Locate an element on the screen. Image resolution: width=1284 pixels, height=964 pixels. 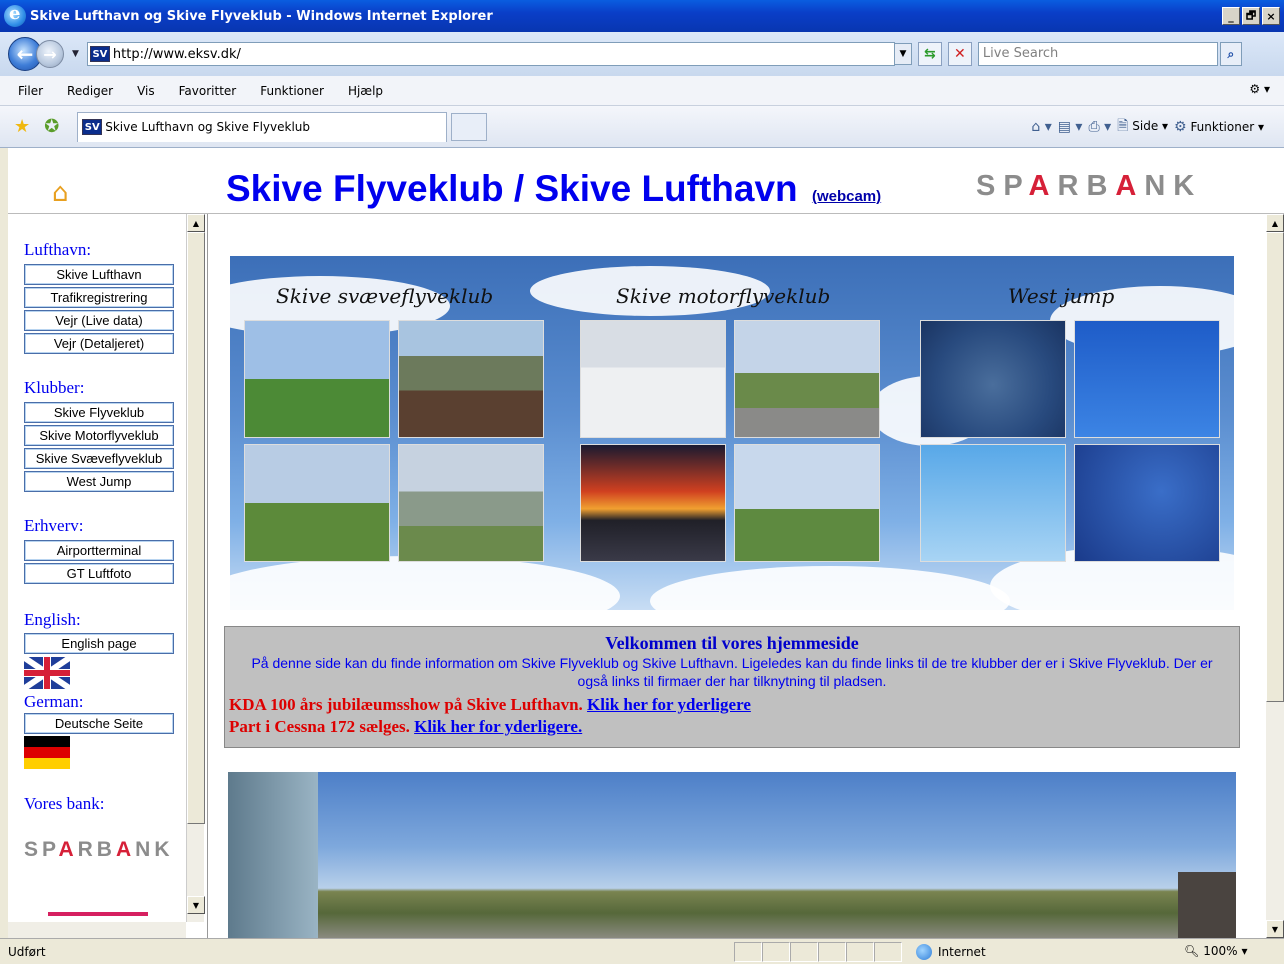
nav-deutsche-seite: Deutsche Seite is located at coordinates (99, 723).